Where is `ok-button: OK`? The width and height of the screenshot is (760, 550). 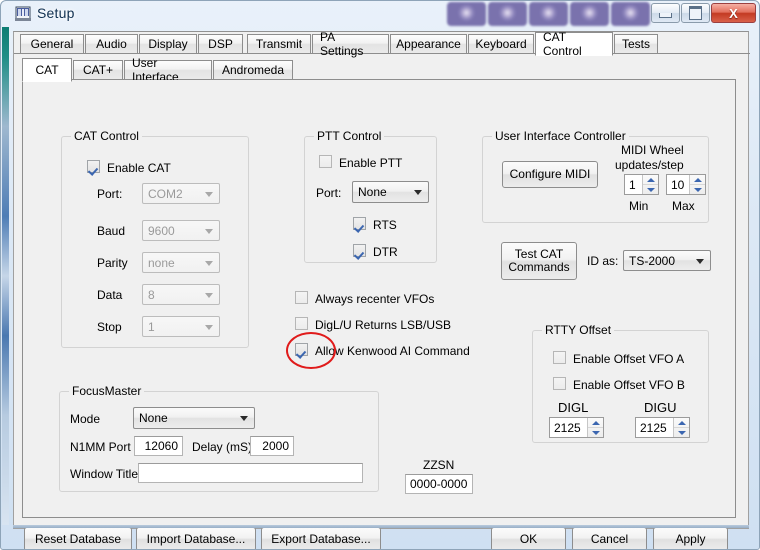
ok-button: OK is located at coordinates (528, 538).